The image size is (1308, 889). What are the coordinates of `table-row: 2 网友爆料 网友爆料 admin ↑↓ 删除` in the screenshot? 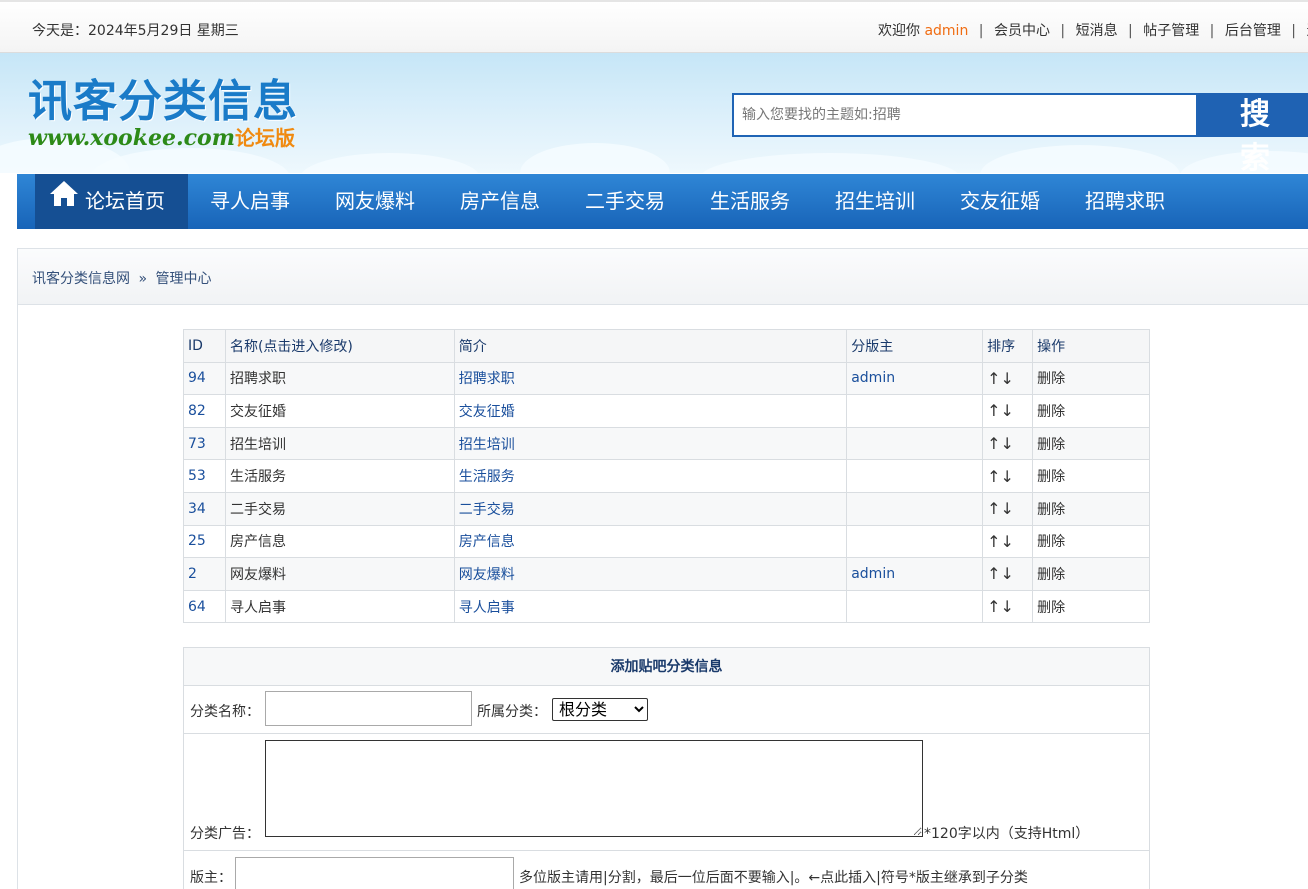 It's located at (666, 574).